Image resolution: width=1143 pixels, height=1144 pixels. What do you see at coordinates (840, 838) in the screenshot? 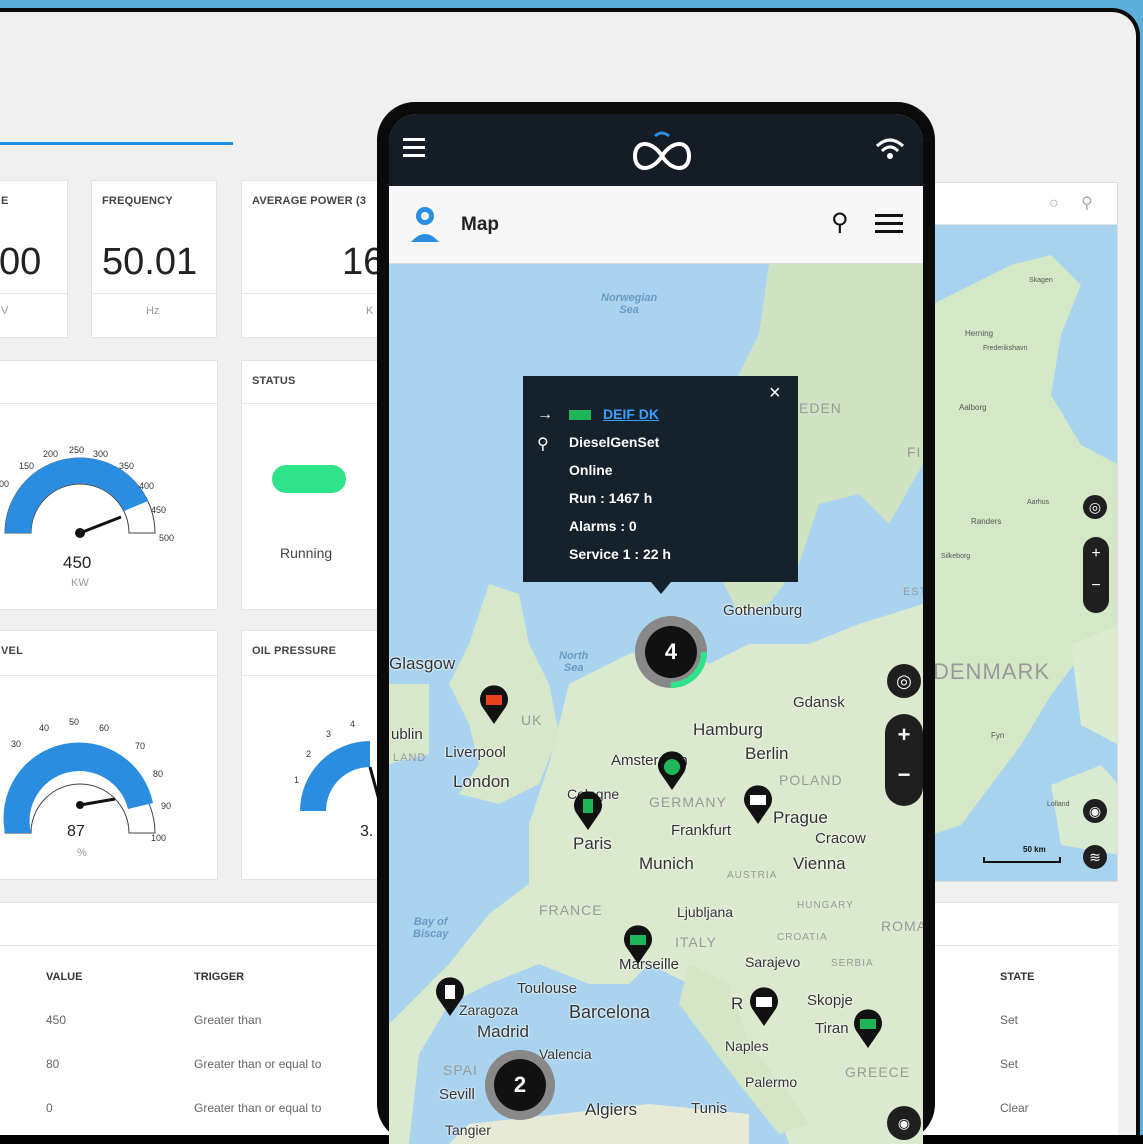
I see `city-label: Cracow` at bounding box center [840, 838].